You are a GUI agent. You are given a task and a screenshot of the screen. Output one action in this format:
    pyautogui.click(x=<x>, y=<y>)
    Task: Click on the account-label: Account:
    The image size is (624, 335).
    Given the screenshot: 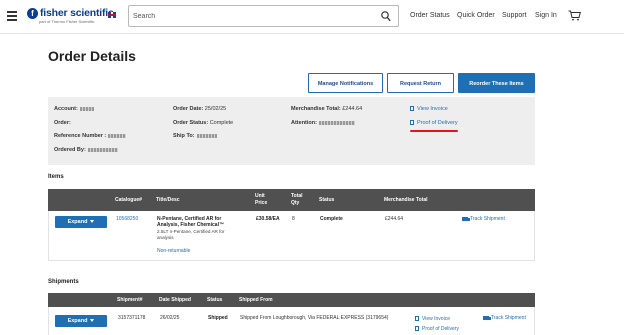 What is the action you would take?
    pyautogui.click(x=66, y=109)
    